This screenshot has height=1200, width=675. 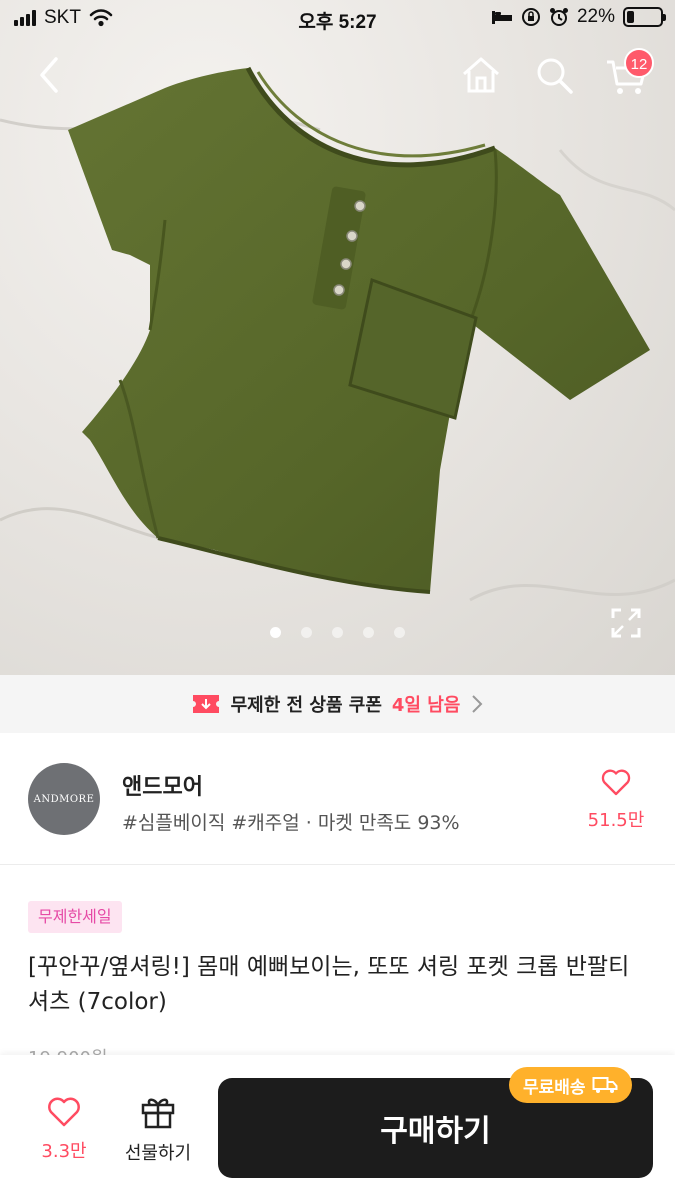 I want to click on gallery-pagination, so click(x=337, y=632).